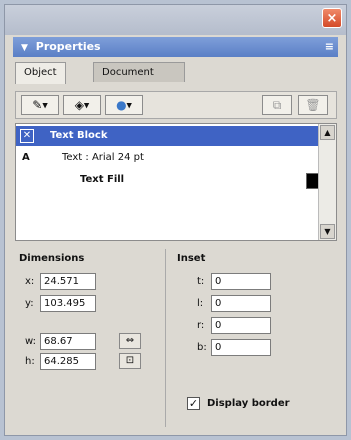 This screenshot has height=440, width=351. I want to click on list-item-text-block: ✕ Text Block, so click(167, 136).